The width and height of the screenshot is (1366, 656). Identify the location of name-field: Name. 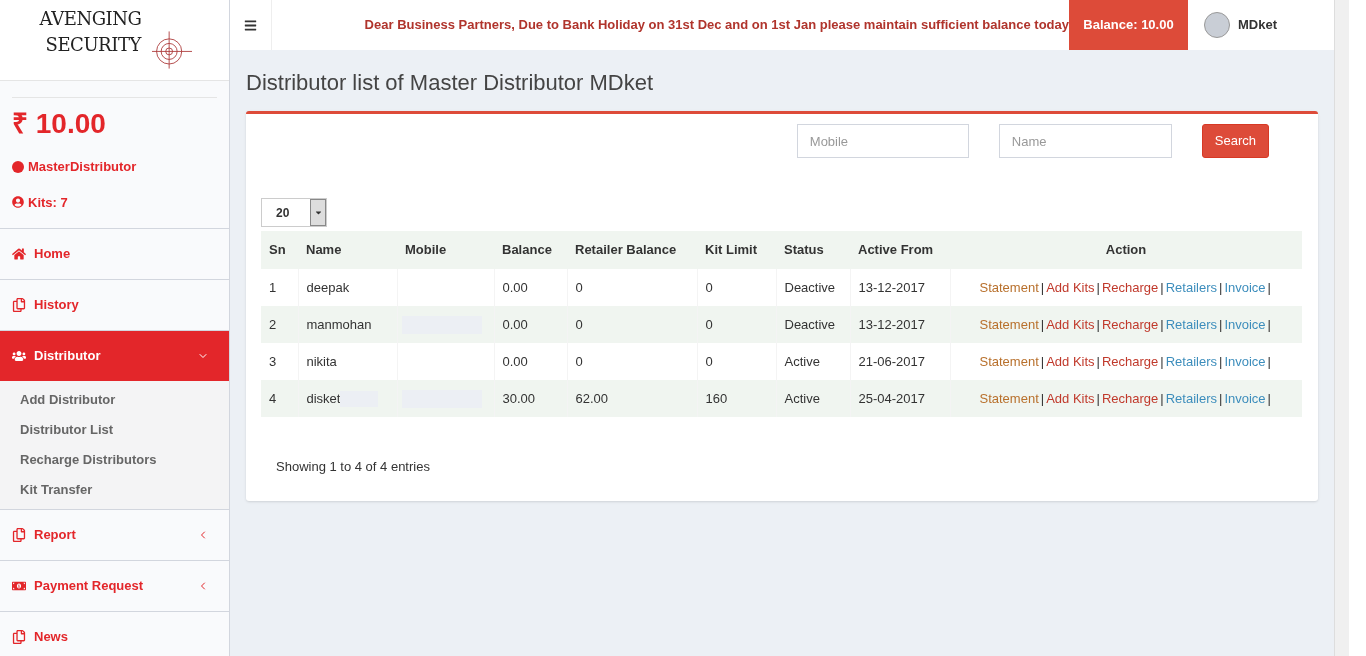
(1085, 141).